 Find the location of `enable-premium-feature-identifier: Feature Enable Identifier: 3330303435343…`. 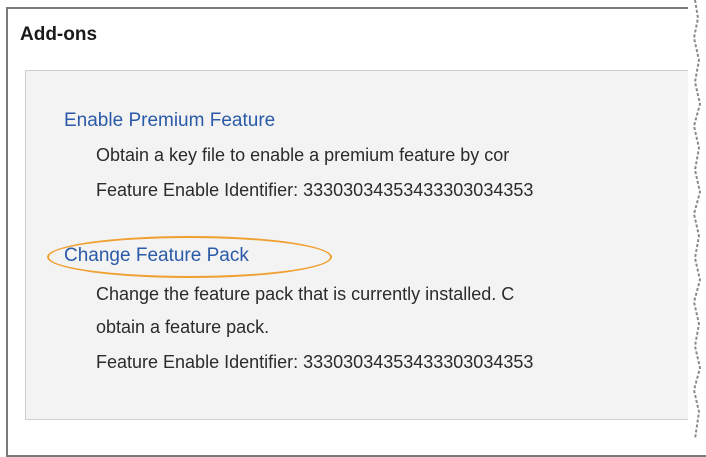

enable-premium-feature-identifier: Feature Enable Identifier: 3330303435343… is located at coordinates (315, 190).